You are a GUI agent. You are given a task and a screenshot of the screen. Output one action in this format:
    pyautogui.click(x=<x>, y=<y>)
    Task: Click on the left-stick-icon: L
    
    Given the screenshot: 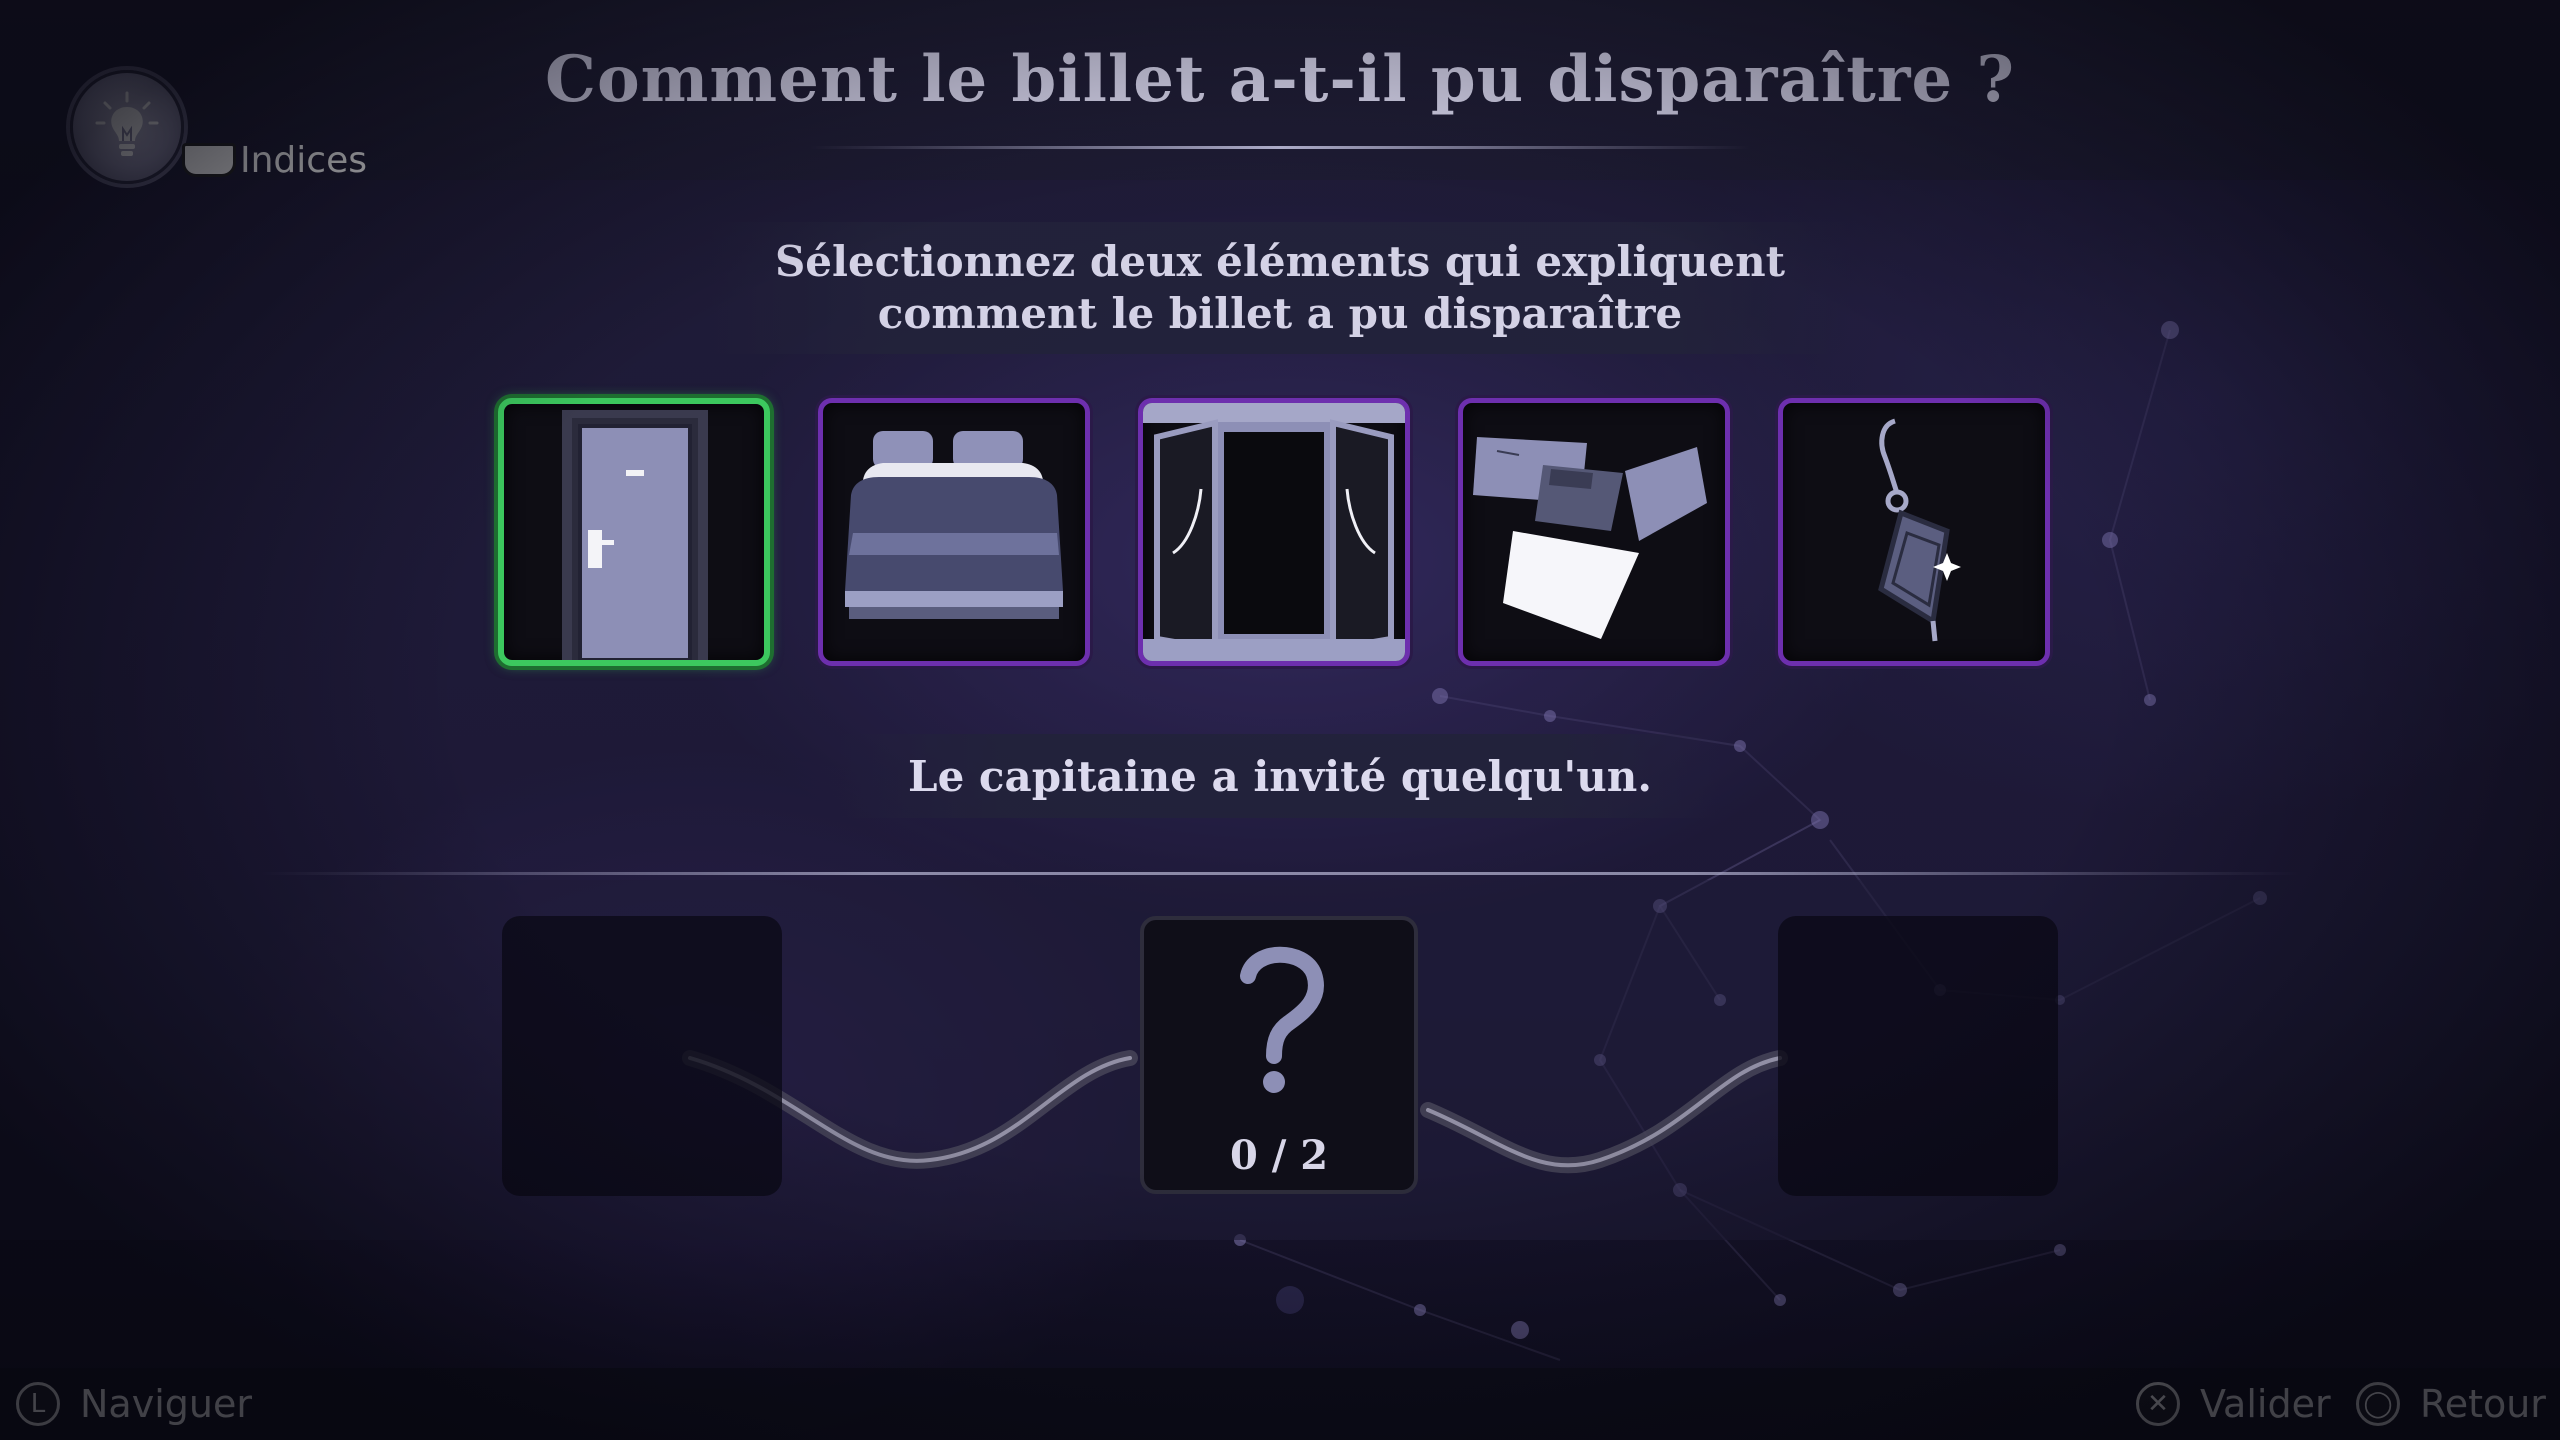 What is the action you would take?
    pyautogui.click(x=38, y=1404)
    